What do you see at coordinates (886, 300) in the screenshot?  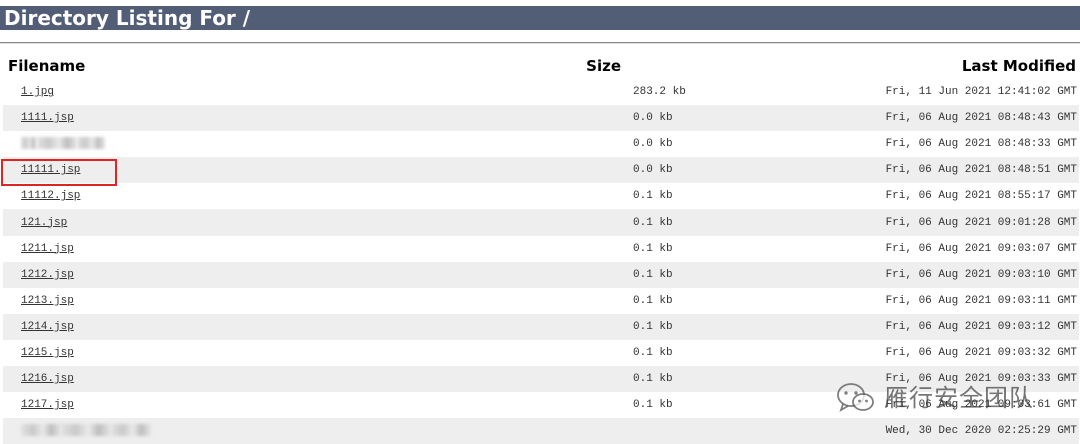 I see `modified-cell: Fri, 06 Aug 2021 09:03:11 GMT` at bounding box center [886, 300].